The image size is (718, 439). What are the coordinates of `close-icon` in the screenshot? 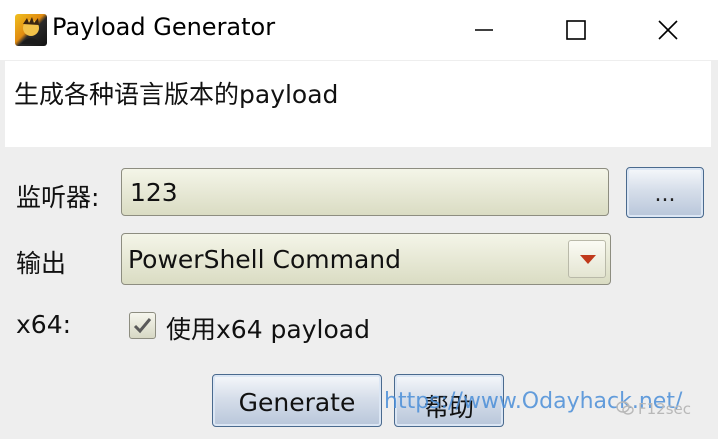 It's located at (668, 30).